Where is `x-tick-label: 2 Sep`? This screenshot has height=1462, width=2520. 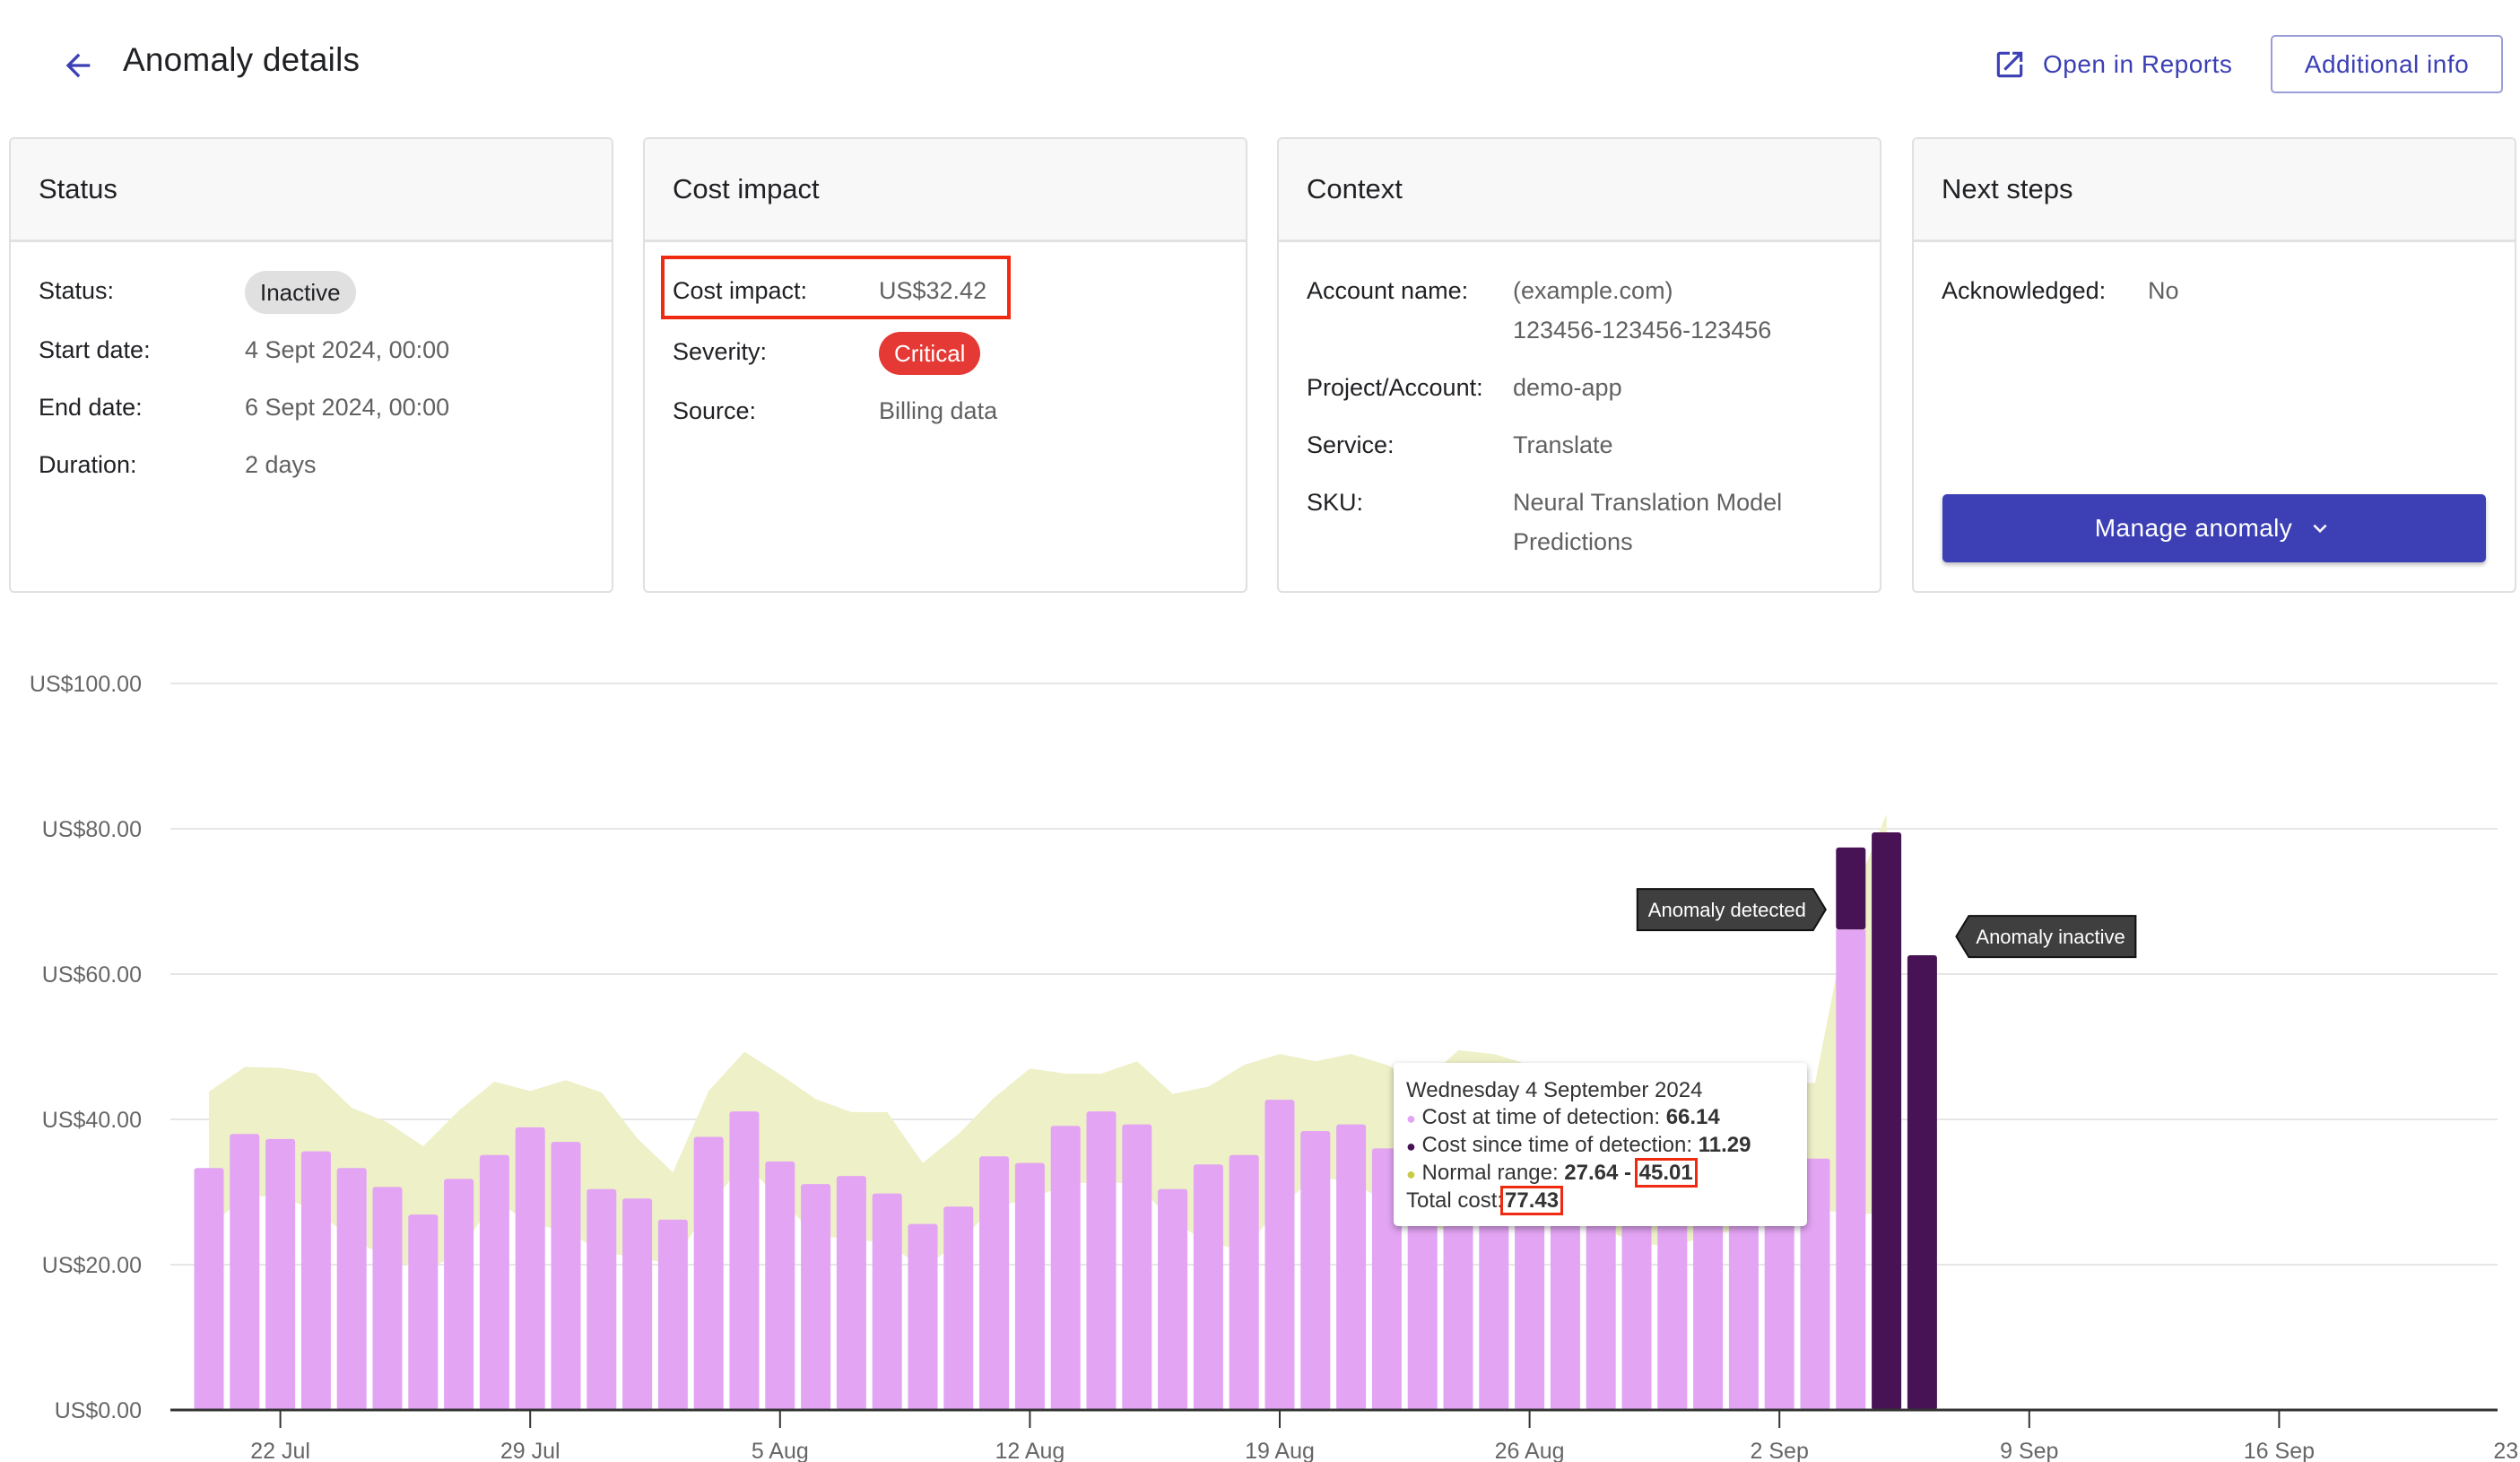 x-tick-label: 2 Sep is located at coordinates (1780, 1450).